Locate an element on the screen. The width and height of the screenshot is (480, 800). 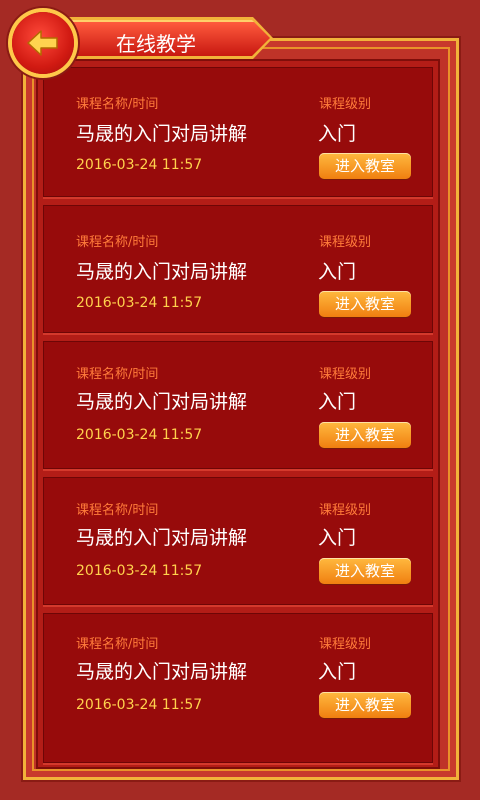
arrow-left-icon is located at coordinates (42, 43).